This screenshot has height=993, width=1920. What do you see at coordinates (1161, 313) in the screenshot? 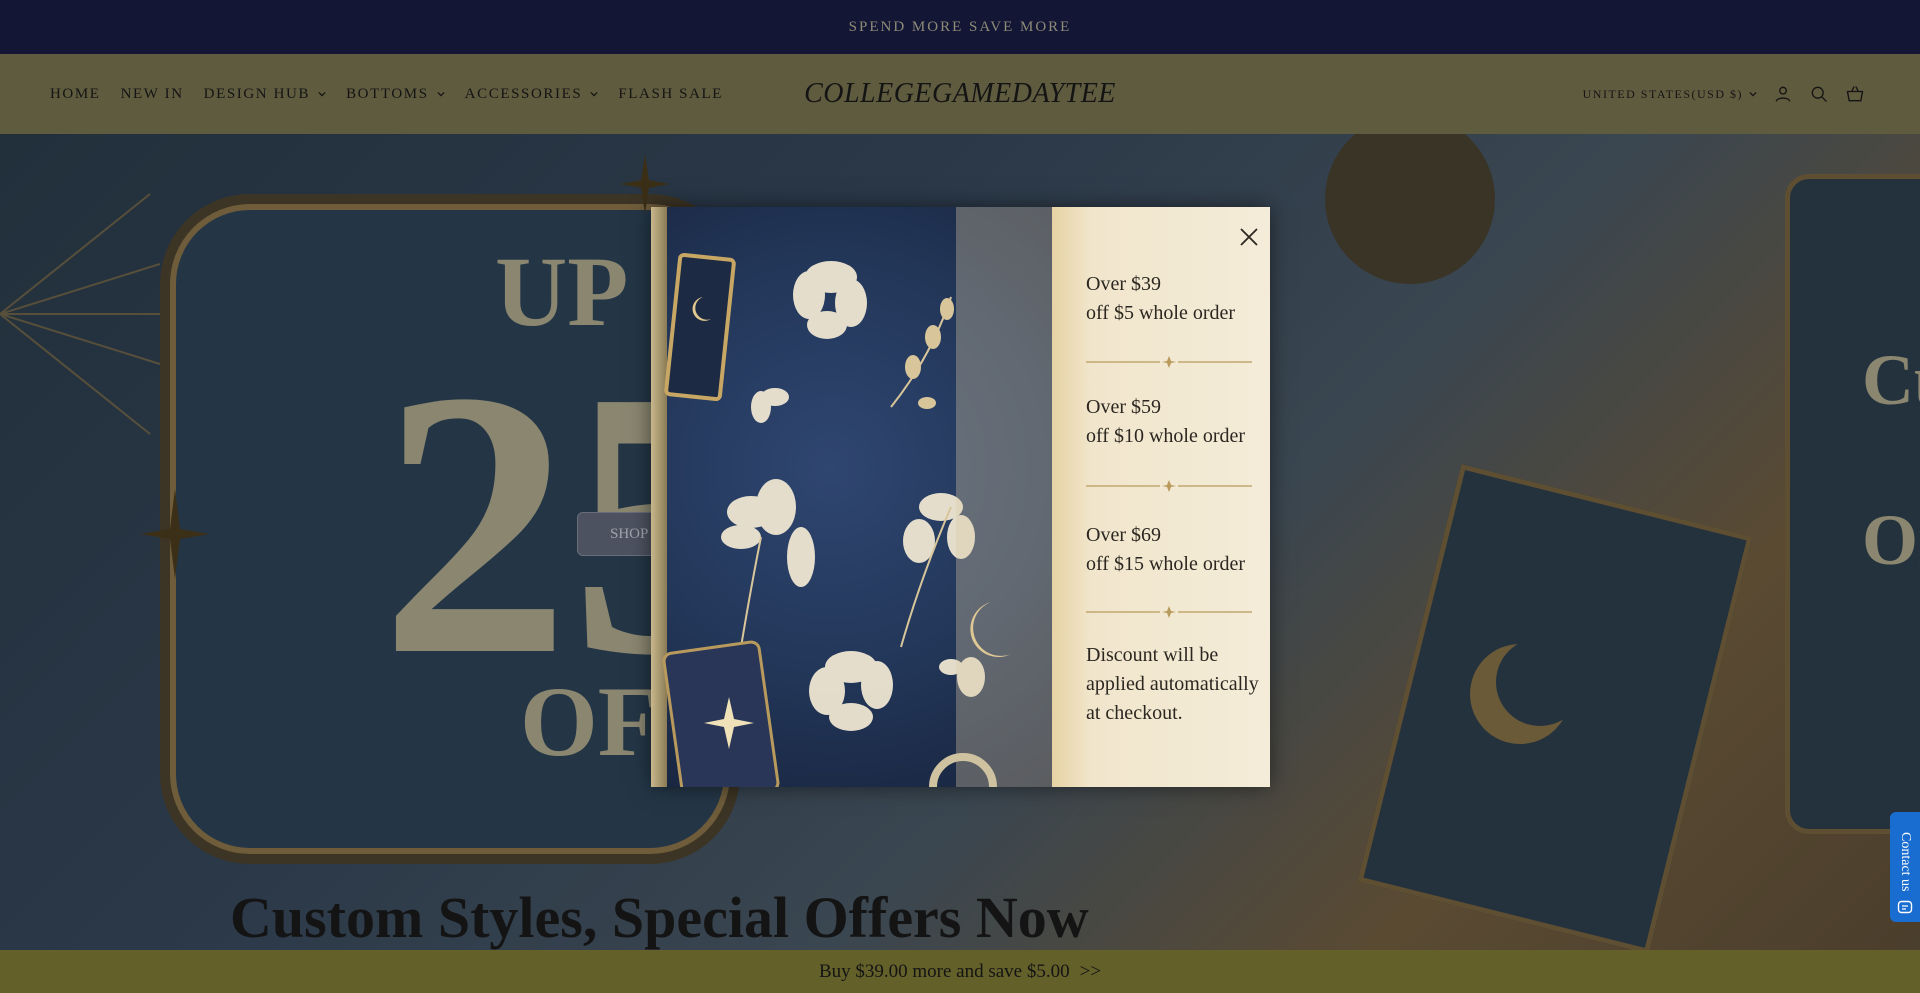
I see `offer-discount: off $5 whole order` at bounding box center [1161, 313].